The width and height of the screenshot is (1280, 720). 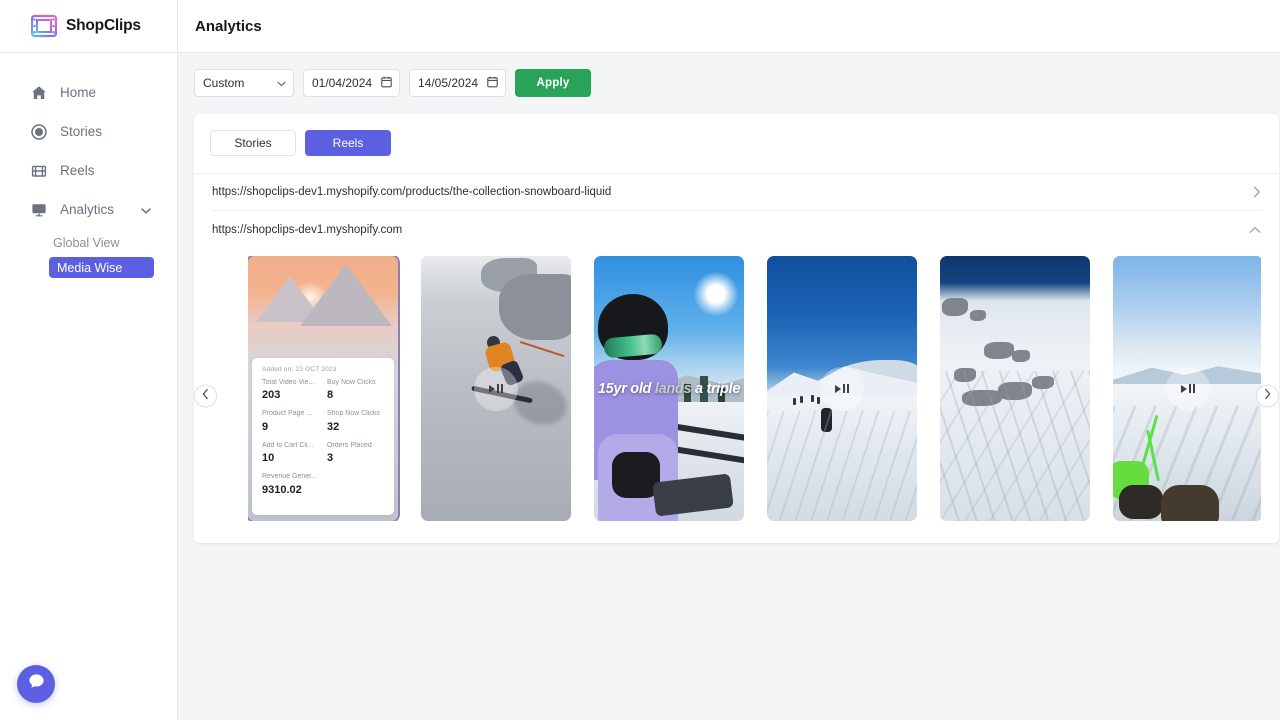 I want to click on stat-label: Orders Placed, so click(x=349, y=445).